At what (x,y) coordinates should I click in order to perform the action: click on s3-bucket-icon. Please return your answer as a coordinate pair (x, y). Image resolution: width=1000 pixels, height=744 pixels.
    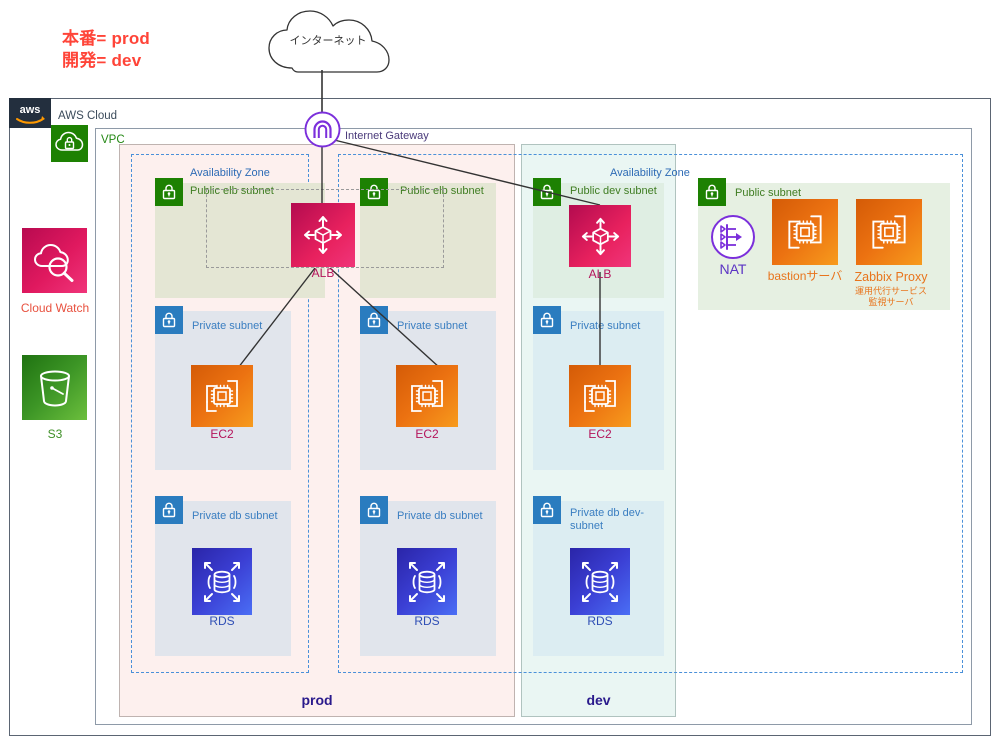
    Looking at the image, I should click on (54, 387).